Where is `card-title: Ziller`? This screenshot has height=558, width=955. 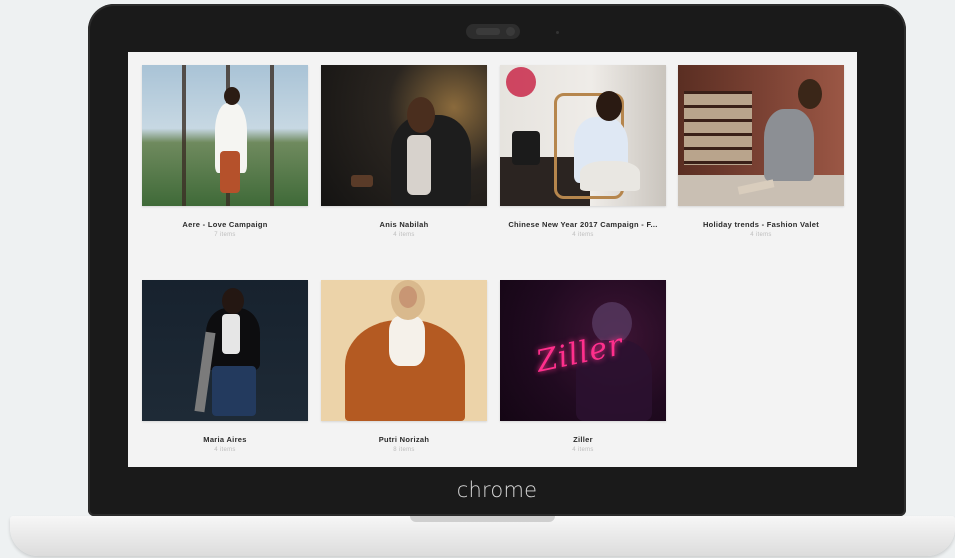 card-title: Ziller is located at coordinates (583, 439).